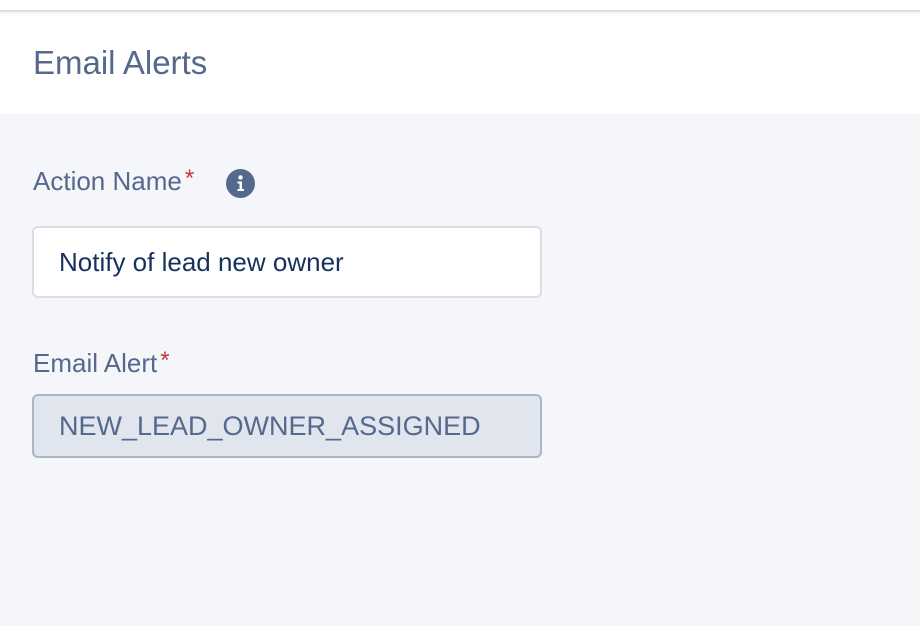  I want to click on action-name-label: Action Name *, so click(114, 181).